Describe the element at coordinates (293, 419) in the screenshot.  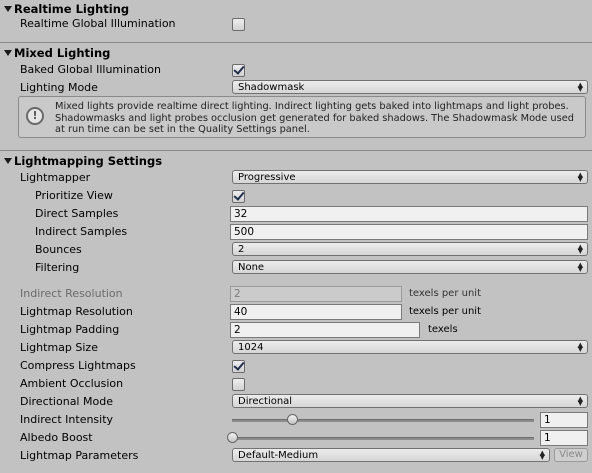
I see `indirect-intensity-slider-thumb` at that location.